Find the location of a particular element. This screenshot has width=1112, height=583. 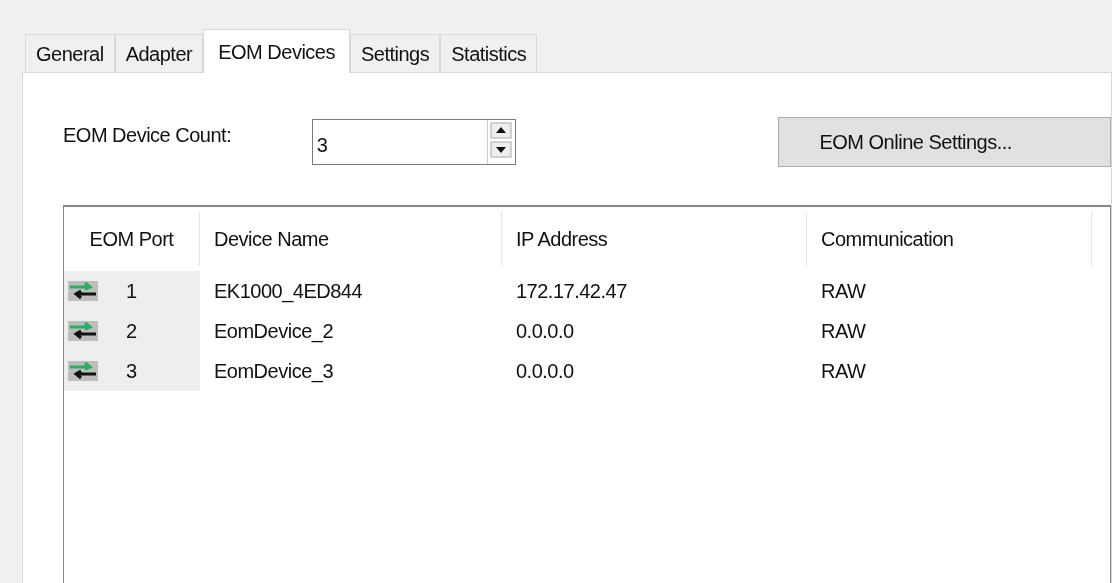

table-cell-text: EK1000_4ED844 is located at coordinates (288, 292).